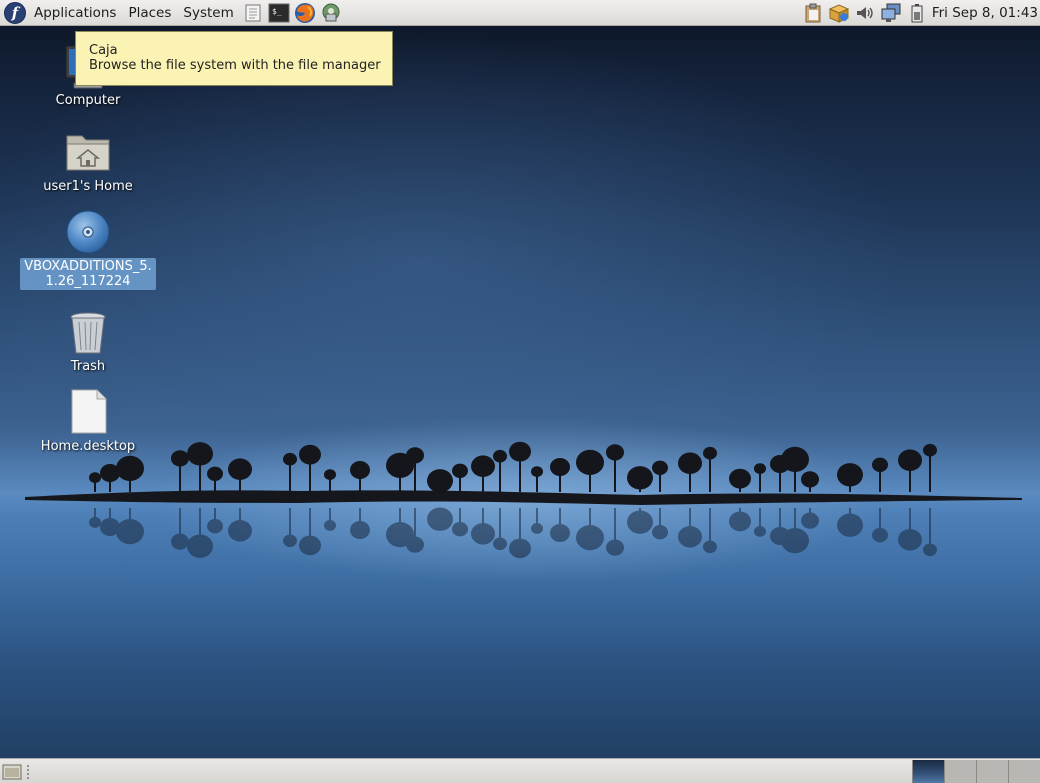 This screenshot has width=1040, height=783. What do you see at coordinates (839, 13) in the screenshot?
I see `package-updates-icon` at bounding box center [839, 13].